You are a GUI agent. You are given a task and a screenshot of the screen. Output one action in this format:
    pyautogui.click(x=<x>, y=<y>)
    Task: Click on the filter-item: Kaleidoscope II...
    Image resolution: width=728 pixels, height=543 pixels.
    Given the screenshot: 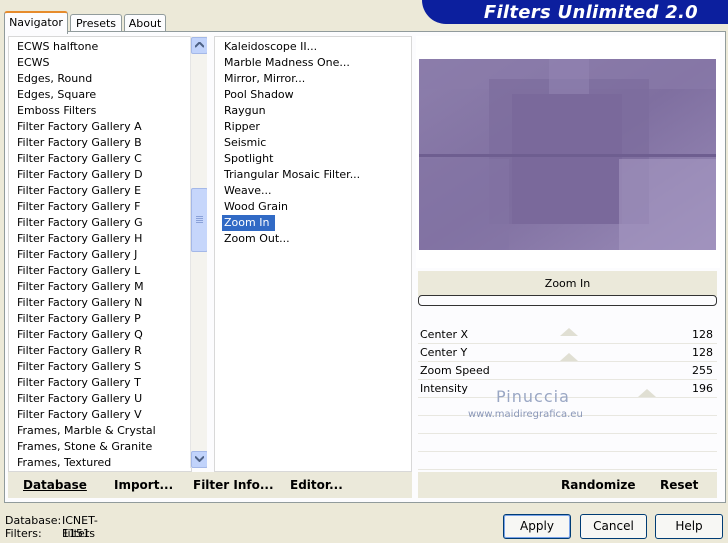 What is the action you would take?
    pyautogui.click(x=313, y=47)
    